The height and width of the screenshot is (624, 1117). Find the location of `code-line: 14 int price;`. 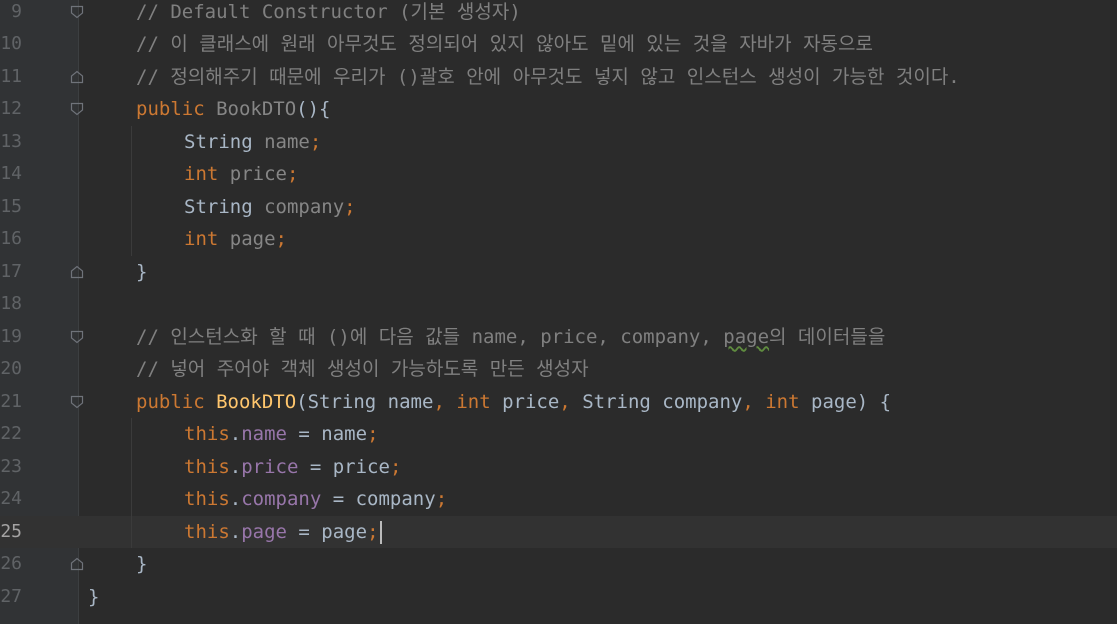

code-line: 14 int price; is located at coordinates (558, 174).